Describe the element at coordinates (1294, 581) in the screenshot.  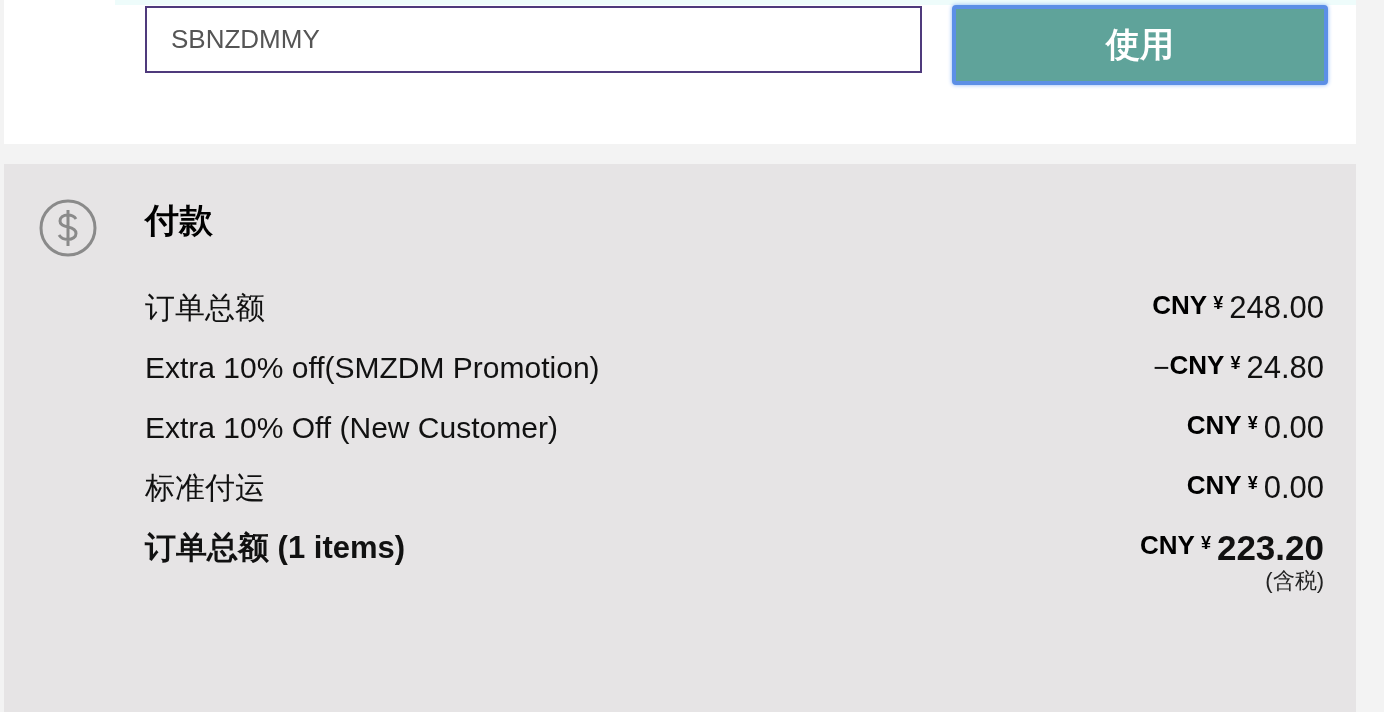
I see `tax-note: (含税)` at that location.